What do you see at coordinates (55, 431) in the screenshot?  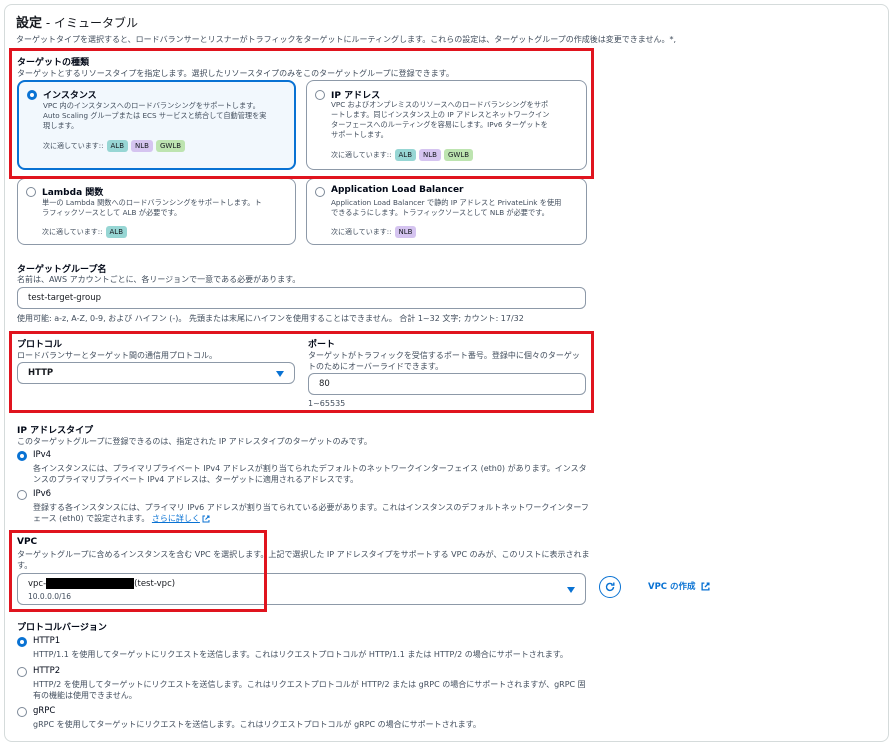 I see `ip-address-type-label: IP アドレスタイプ` at bounding box center [55, 431].